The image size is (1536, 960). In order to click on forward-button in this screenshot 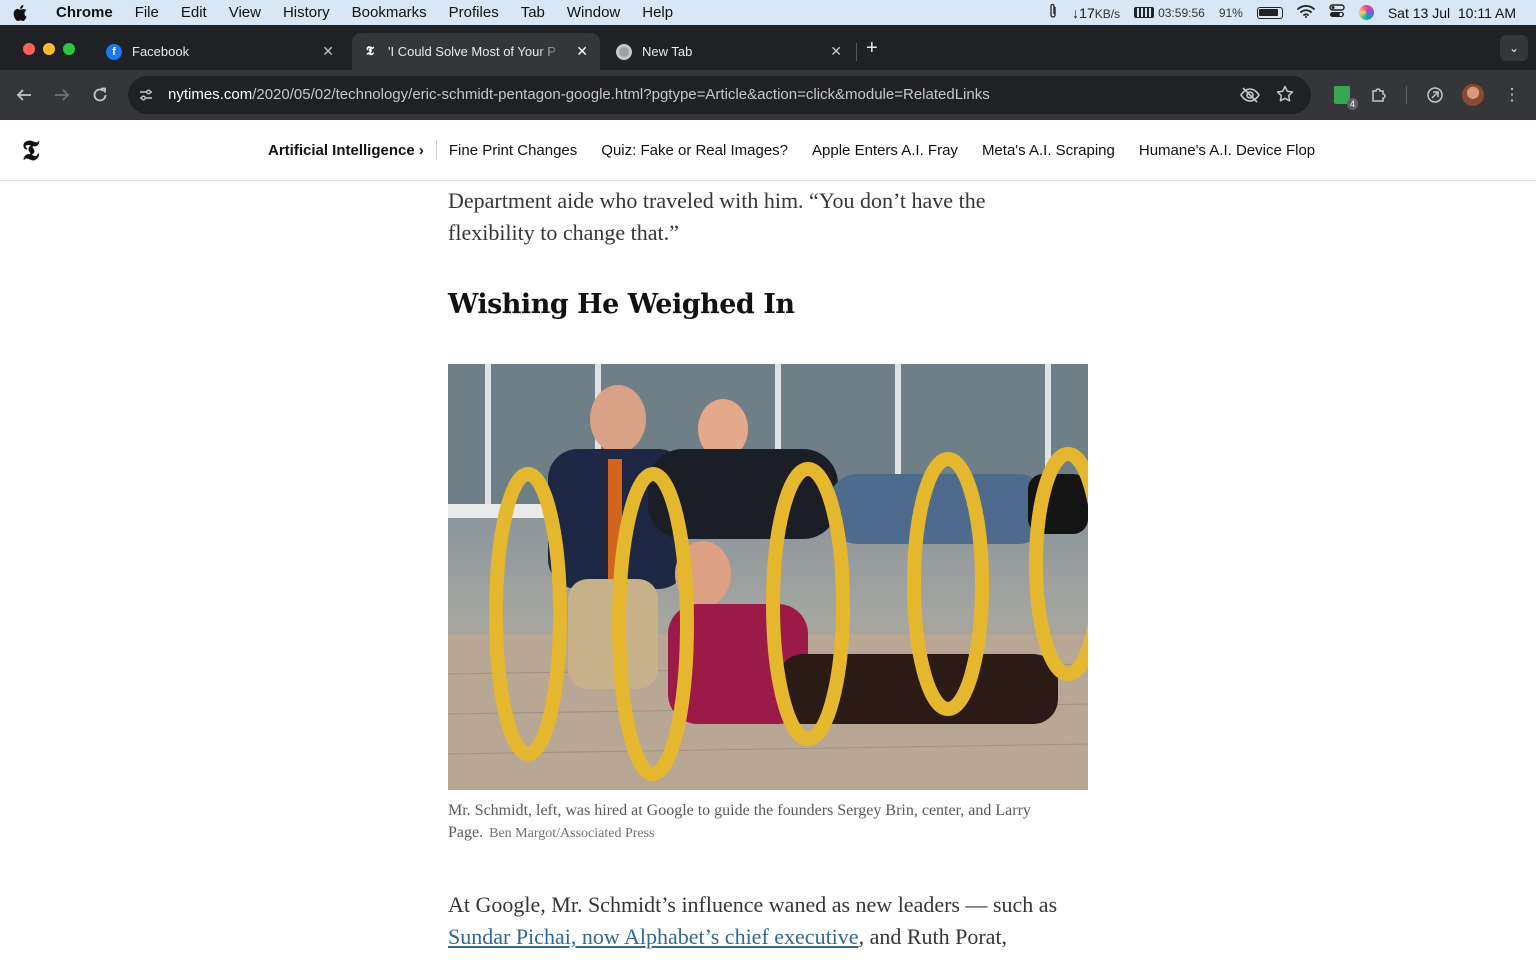, I will do `click(62, 95)`.